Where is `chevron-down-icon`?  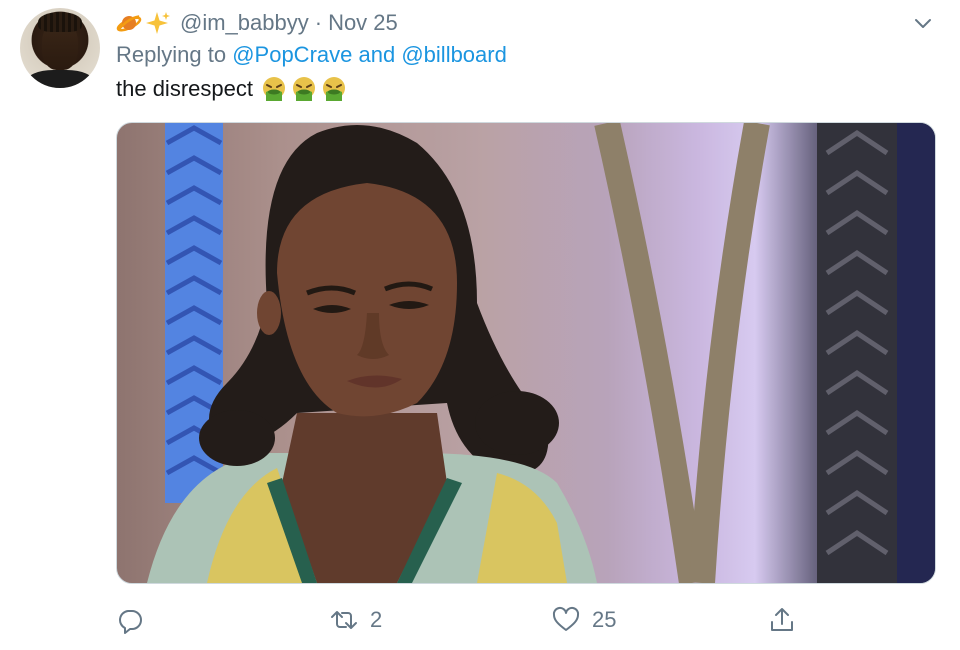
chevron-down-icon is located at coordinates (923, 23).